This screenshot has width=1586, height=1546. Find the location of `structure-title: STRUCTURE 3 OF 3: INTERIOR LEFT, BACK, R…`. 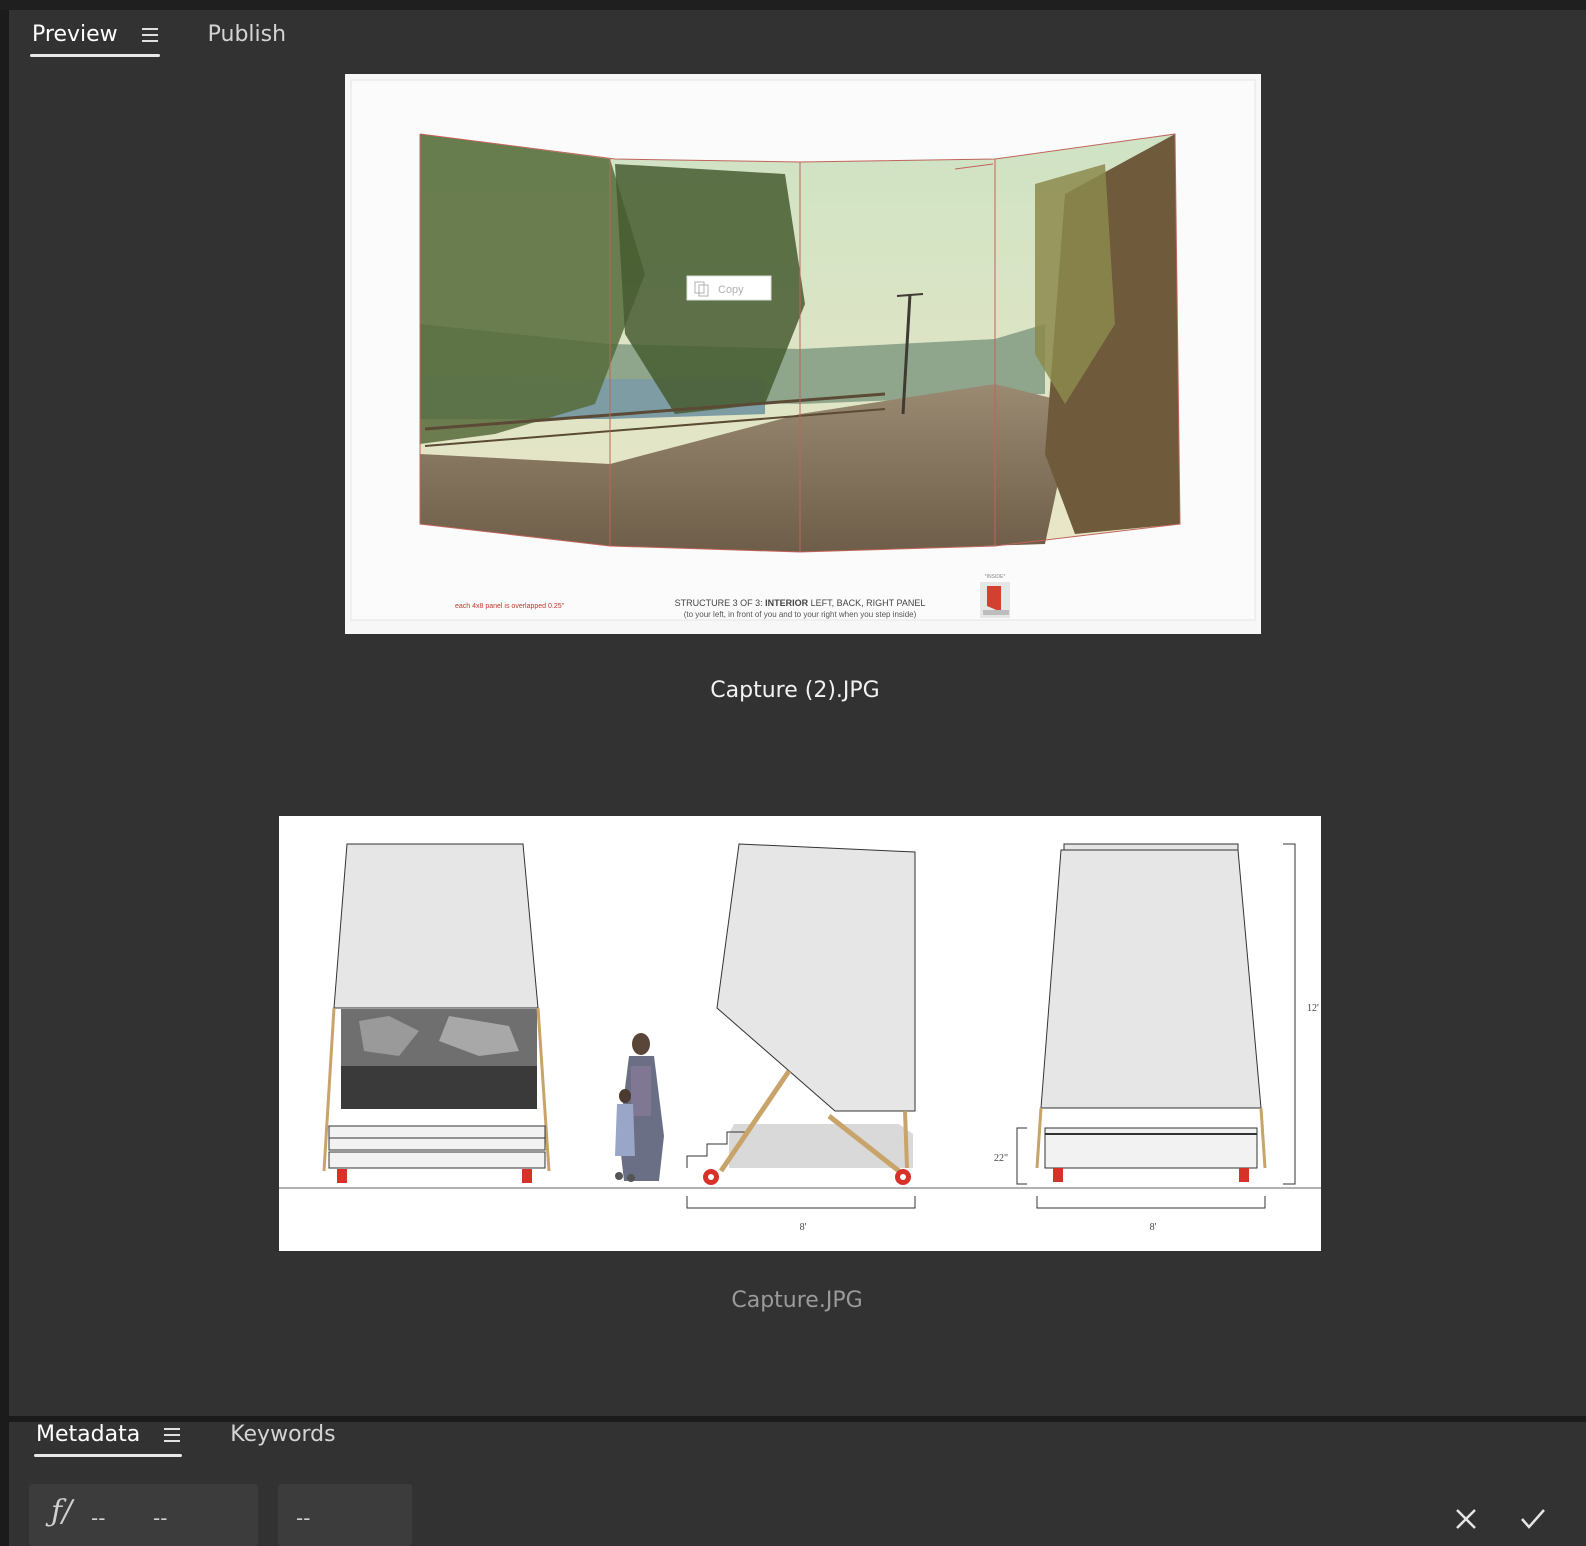

structure-title: STRUCTURE 3 OF 3: INTERIOR LEFT, BACK, R… is located at coordinates (800, 603).